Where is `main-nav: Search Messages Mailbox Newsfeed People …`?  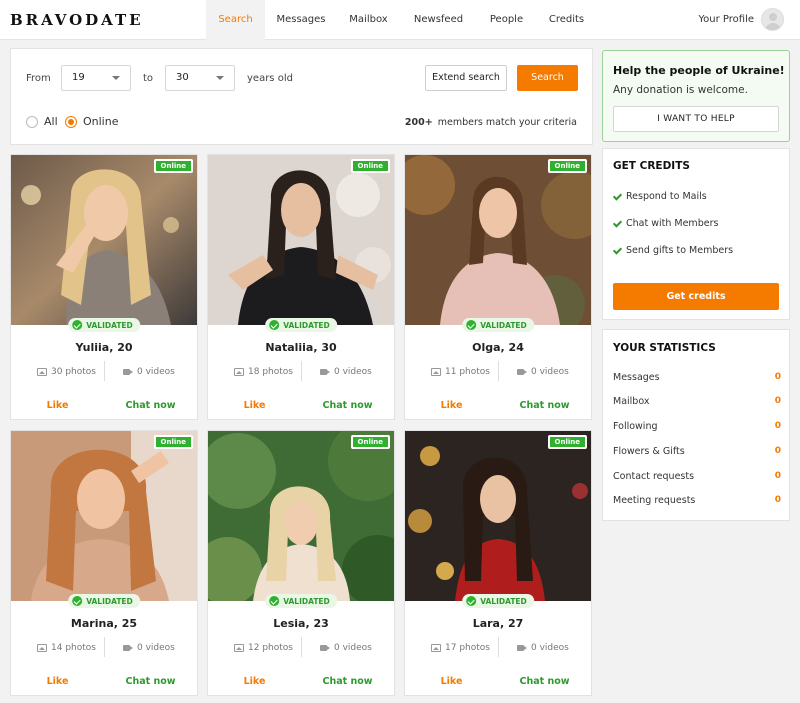 main-nav: Search Messages Mailbox Newsfeed People … is located at coordinates (401, 20).